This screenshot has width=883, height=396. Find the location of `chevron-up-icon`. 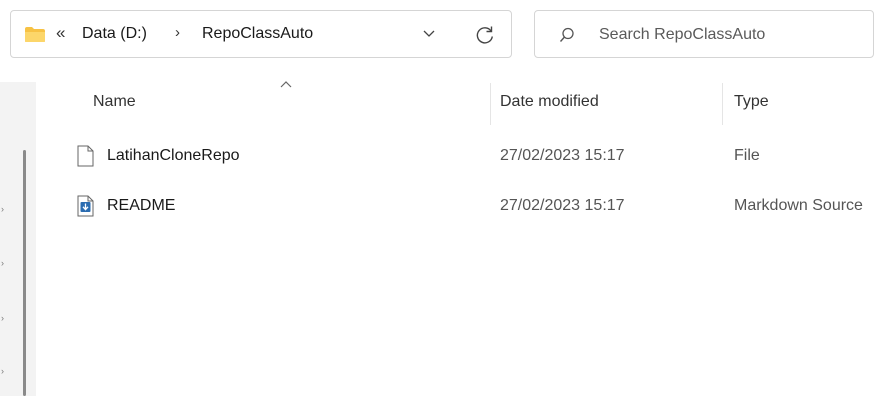

chevron-up-icon is located at coordinates (286, 84).